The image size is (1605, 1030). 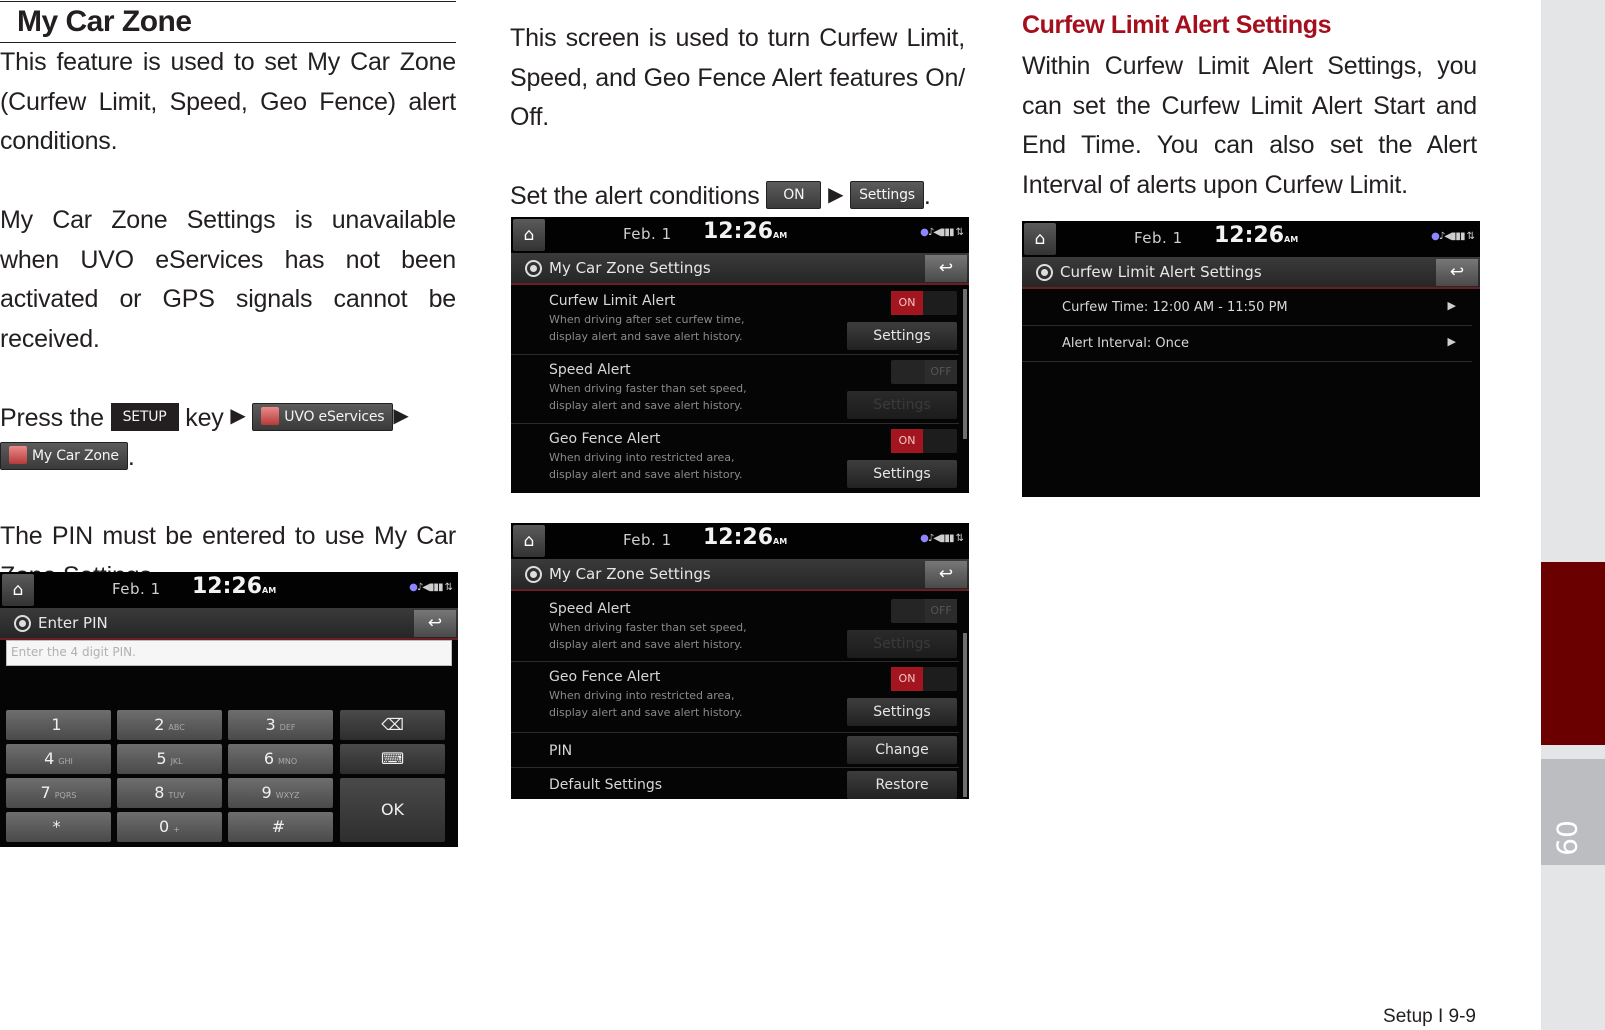 What do you see at coordinates (58, 759) in the screenshot?
I see `keypad-key: 4 GHI` at bounding box center [58, 759].